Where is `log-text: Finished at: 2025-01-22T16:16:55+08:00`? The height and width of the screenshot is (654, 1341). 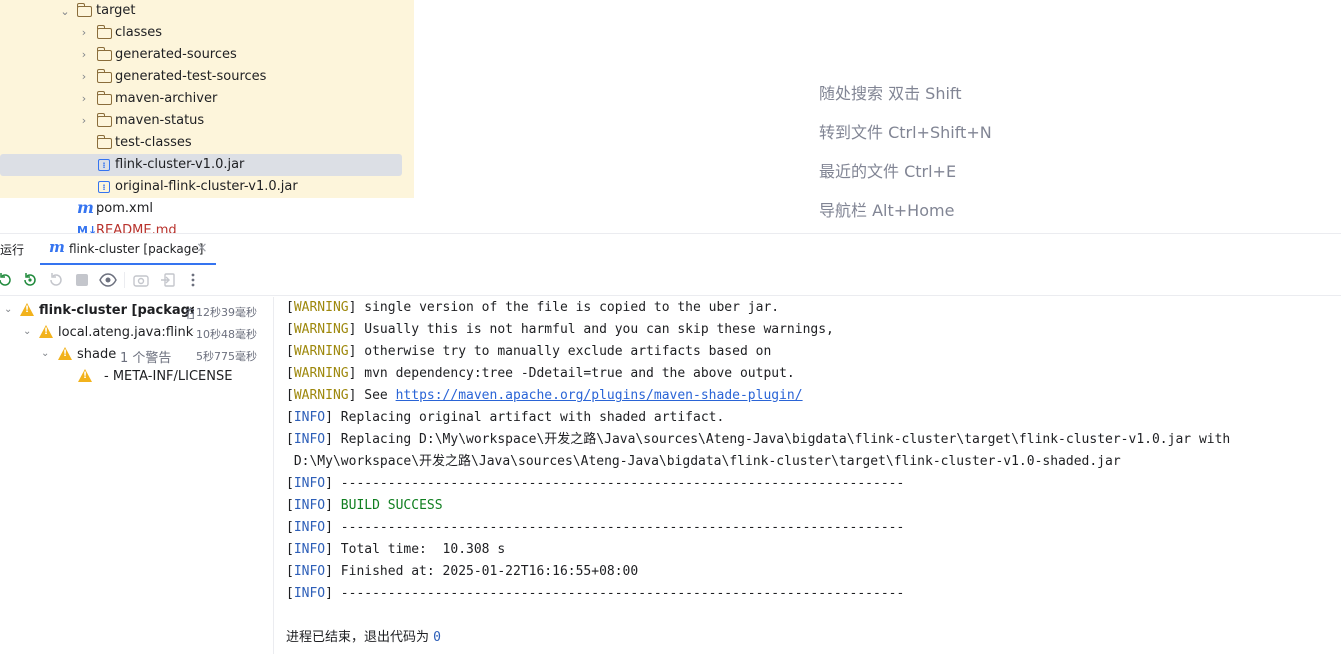 log-text: Finished at: 2025-01-22T16:16:55+08:00 is located at coordinates (485, 571).